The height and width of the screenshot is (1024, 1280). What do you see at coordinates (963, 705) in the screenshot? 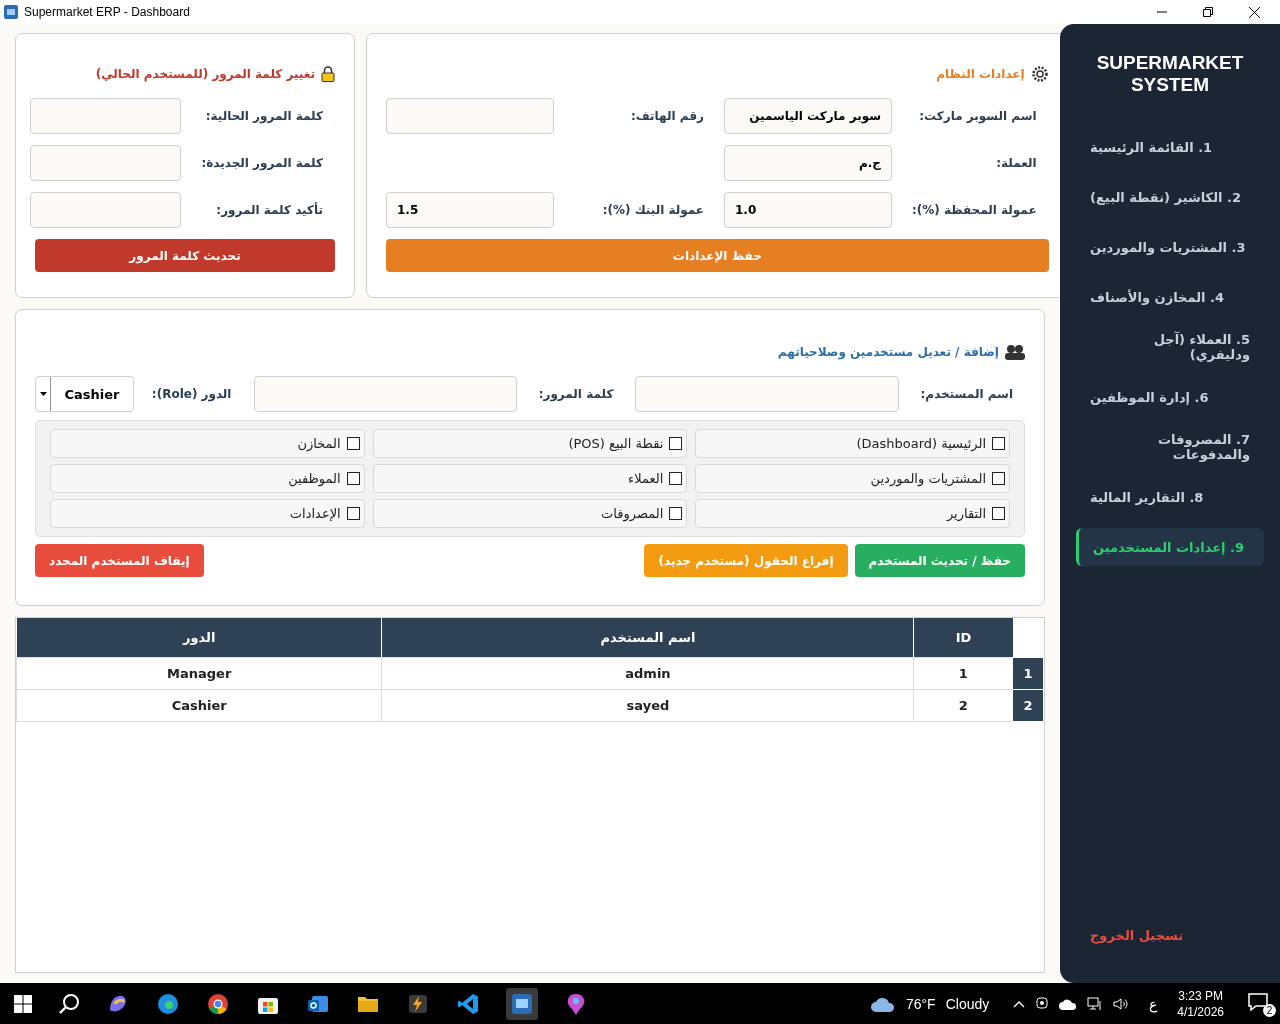
I see `table-cell: 2` at bounding box center [963, 705].